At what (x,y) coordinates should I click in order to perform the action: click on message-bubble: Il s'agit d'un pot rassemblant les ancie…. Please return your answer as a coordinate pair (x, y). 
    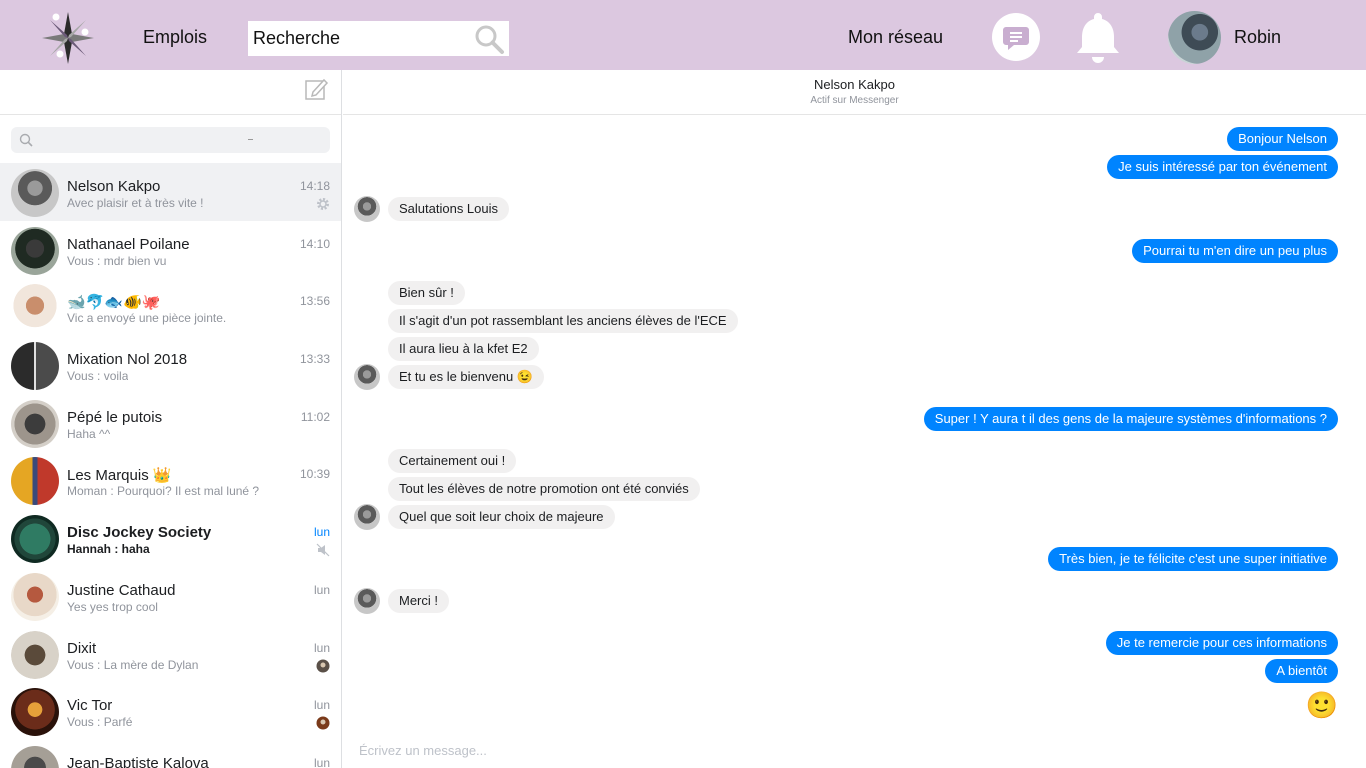
    Looking at the image, I should click on (563, 321).